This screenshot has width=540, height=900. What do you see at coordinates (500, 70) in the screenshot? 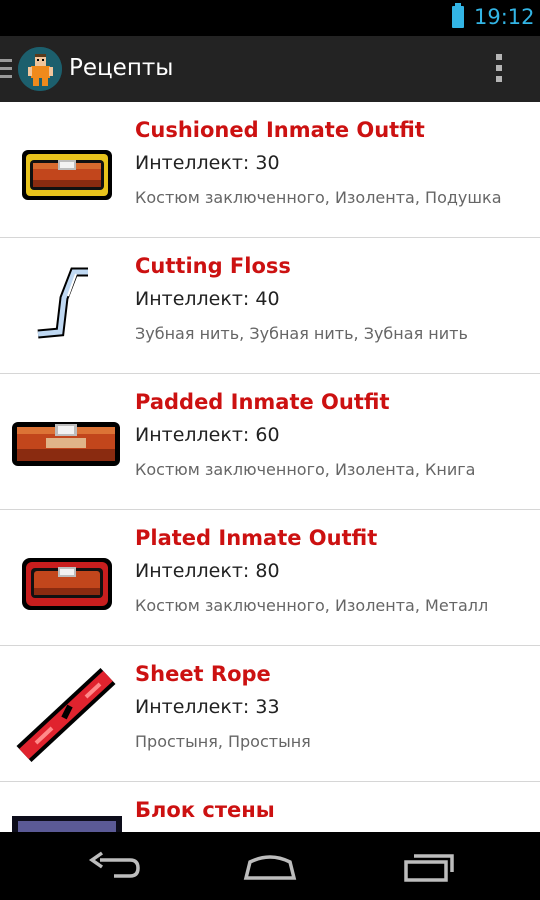
I see `overflow-menu-icon` at bounding box center [500, 70].